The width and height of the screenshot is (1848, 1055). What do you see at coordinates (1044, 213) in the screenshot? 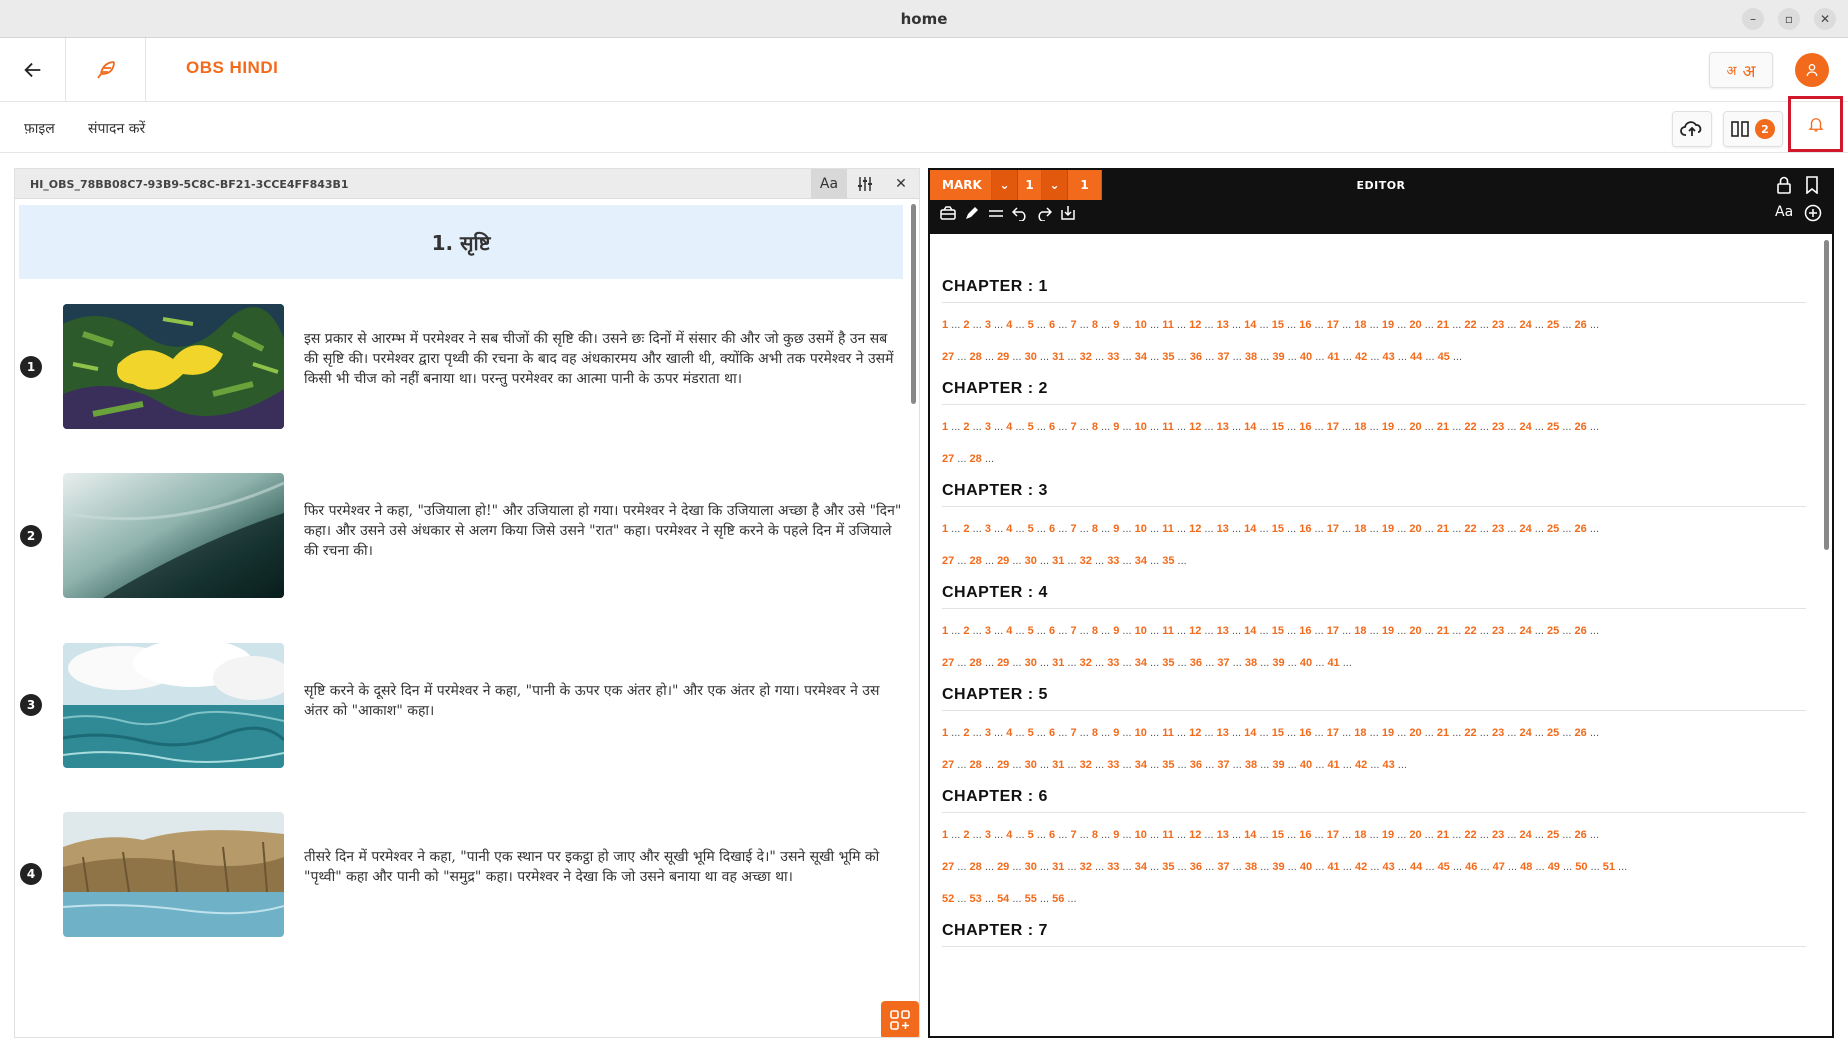
I see `redo-icon` at bounding box center [1044, 213].